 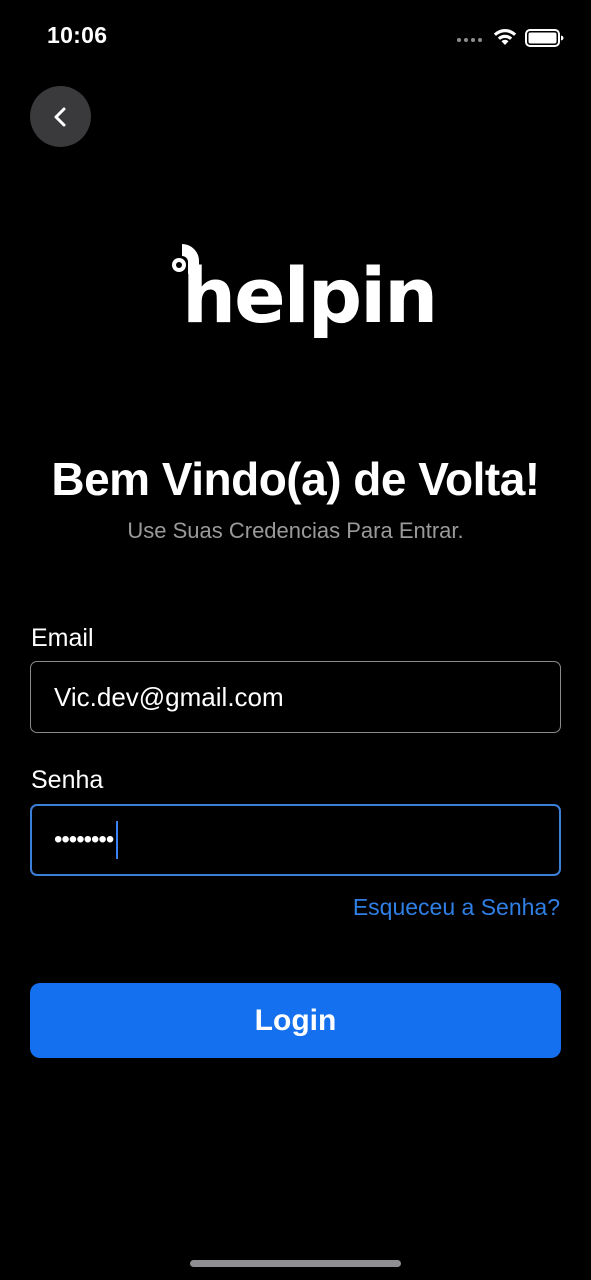 What do you see at coordinates (117, 840) in the screenshot?
I see `text-caret` at bounding box center [117, 840].